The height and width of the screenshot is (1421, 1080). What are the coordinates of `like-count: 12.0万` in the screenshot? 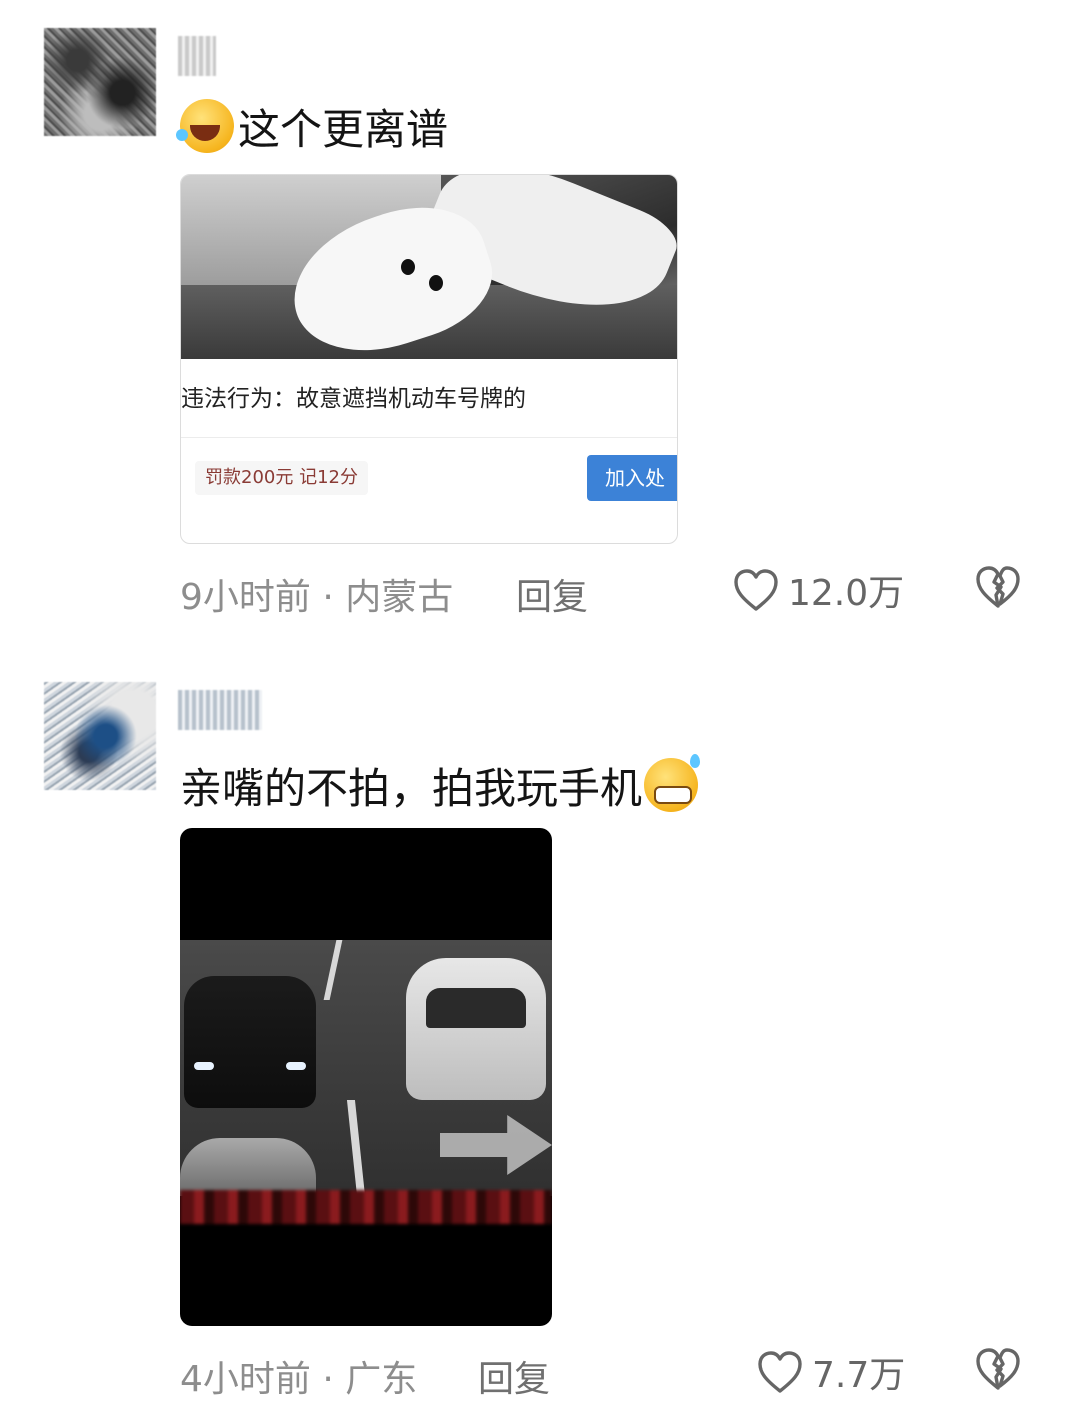 It's located at (846, 593).